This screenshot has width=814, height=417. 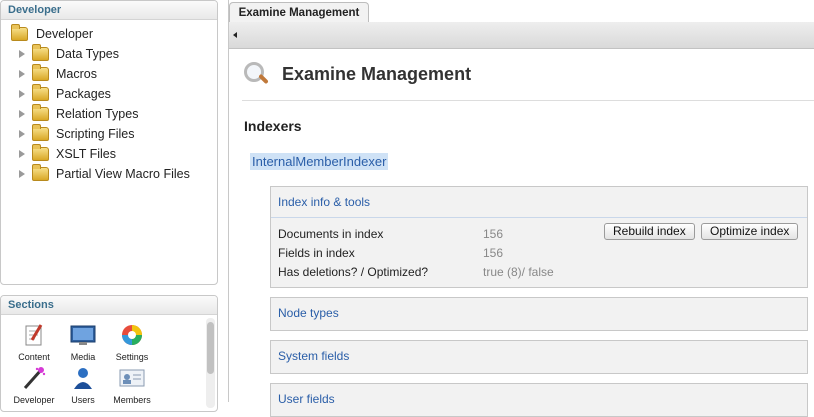 I want to click on tree-item-xslt-files: XSLT Files, so click(x=67, y=152).